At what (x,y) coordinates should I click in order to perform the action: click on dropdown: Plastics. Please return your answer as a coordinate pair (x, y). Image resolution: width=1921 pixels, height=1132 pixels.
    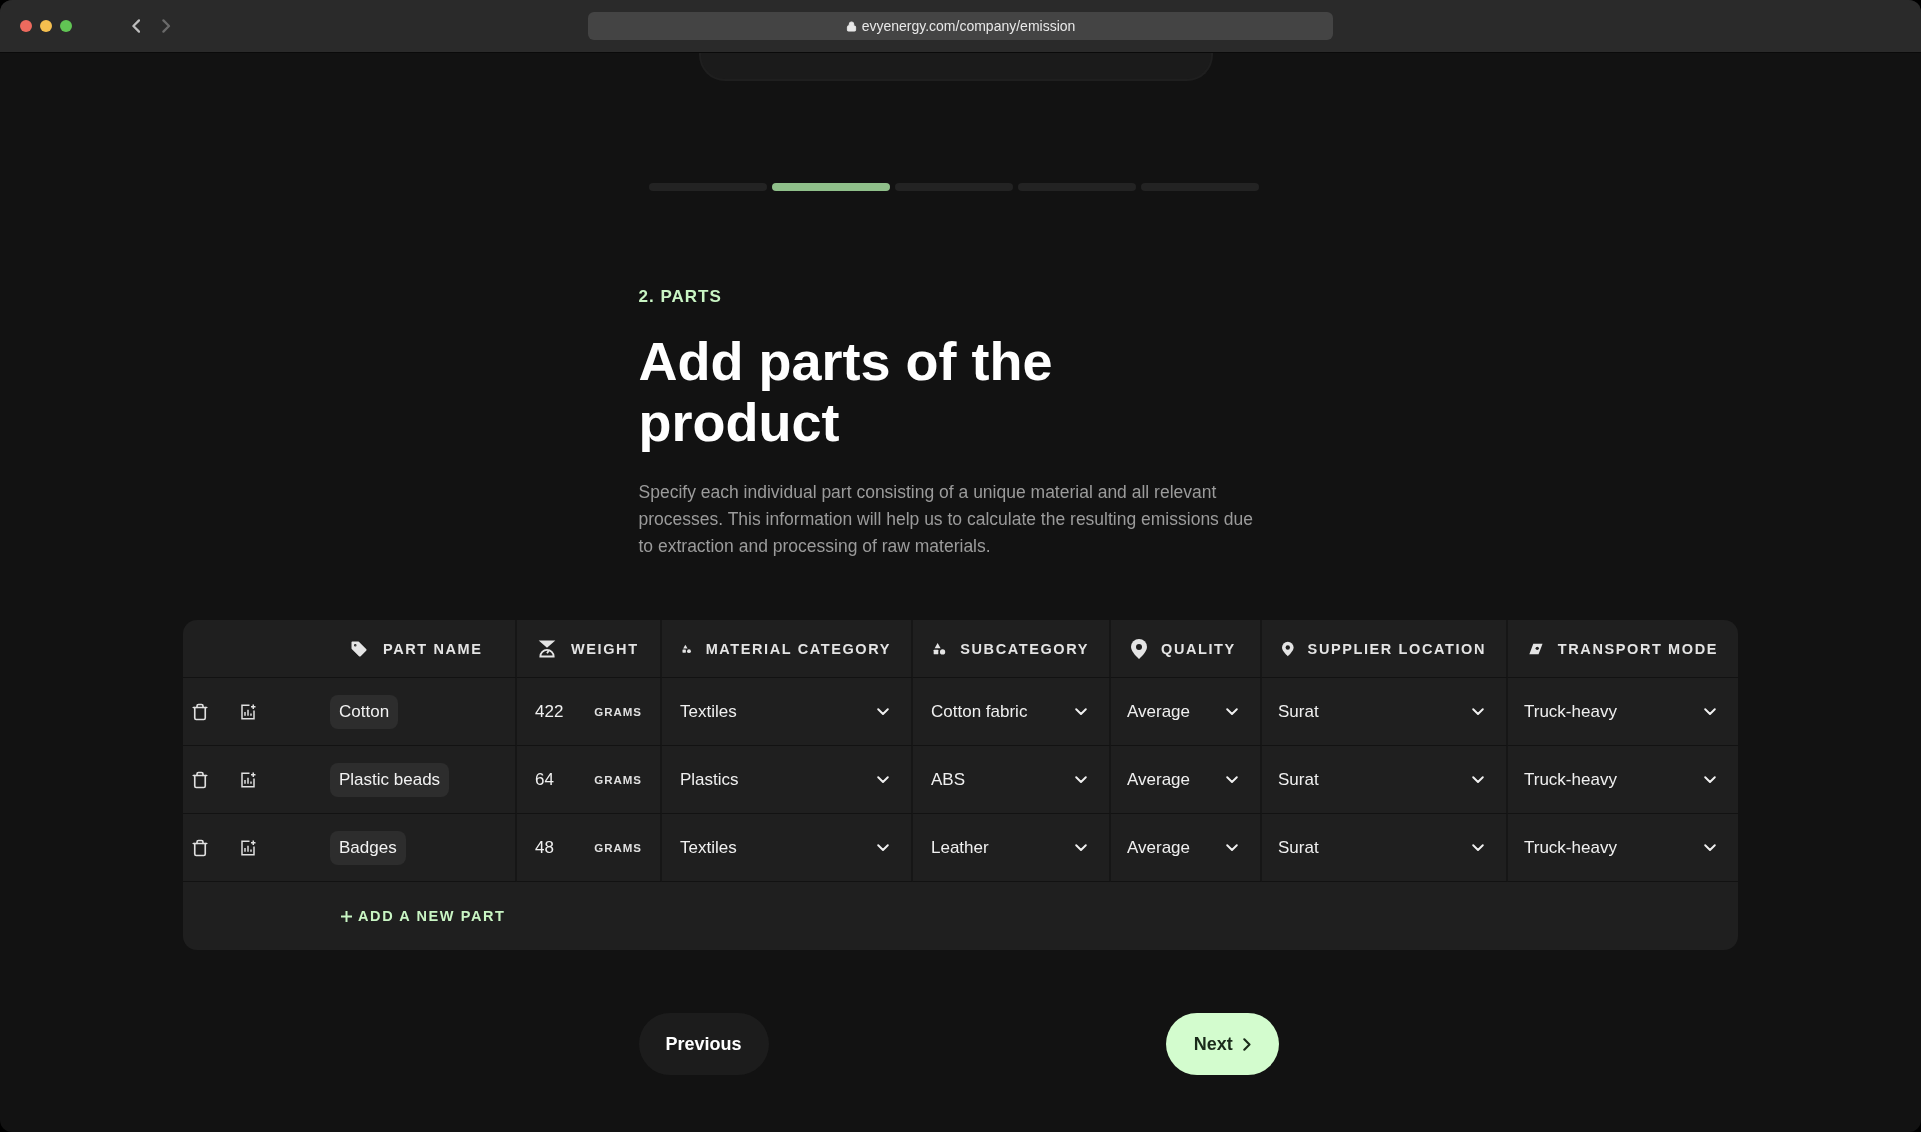
    Looking at the image, I should click on (786, 779).